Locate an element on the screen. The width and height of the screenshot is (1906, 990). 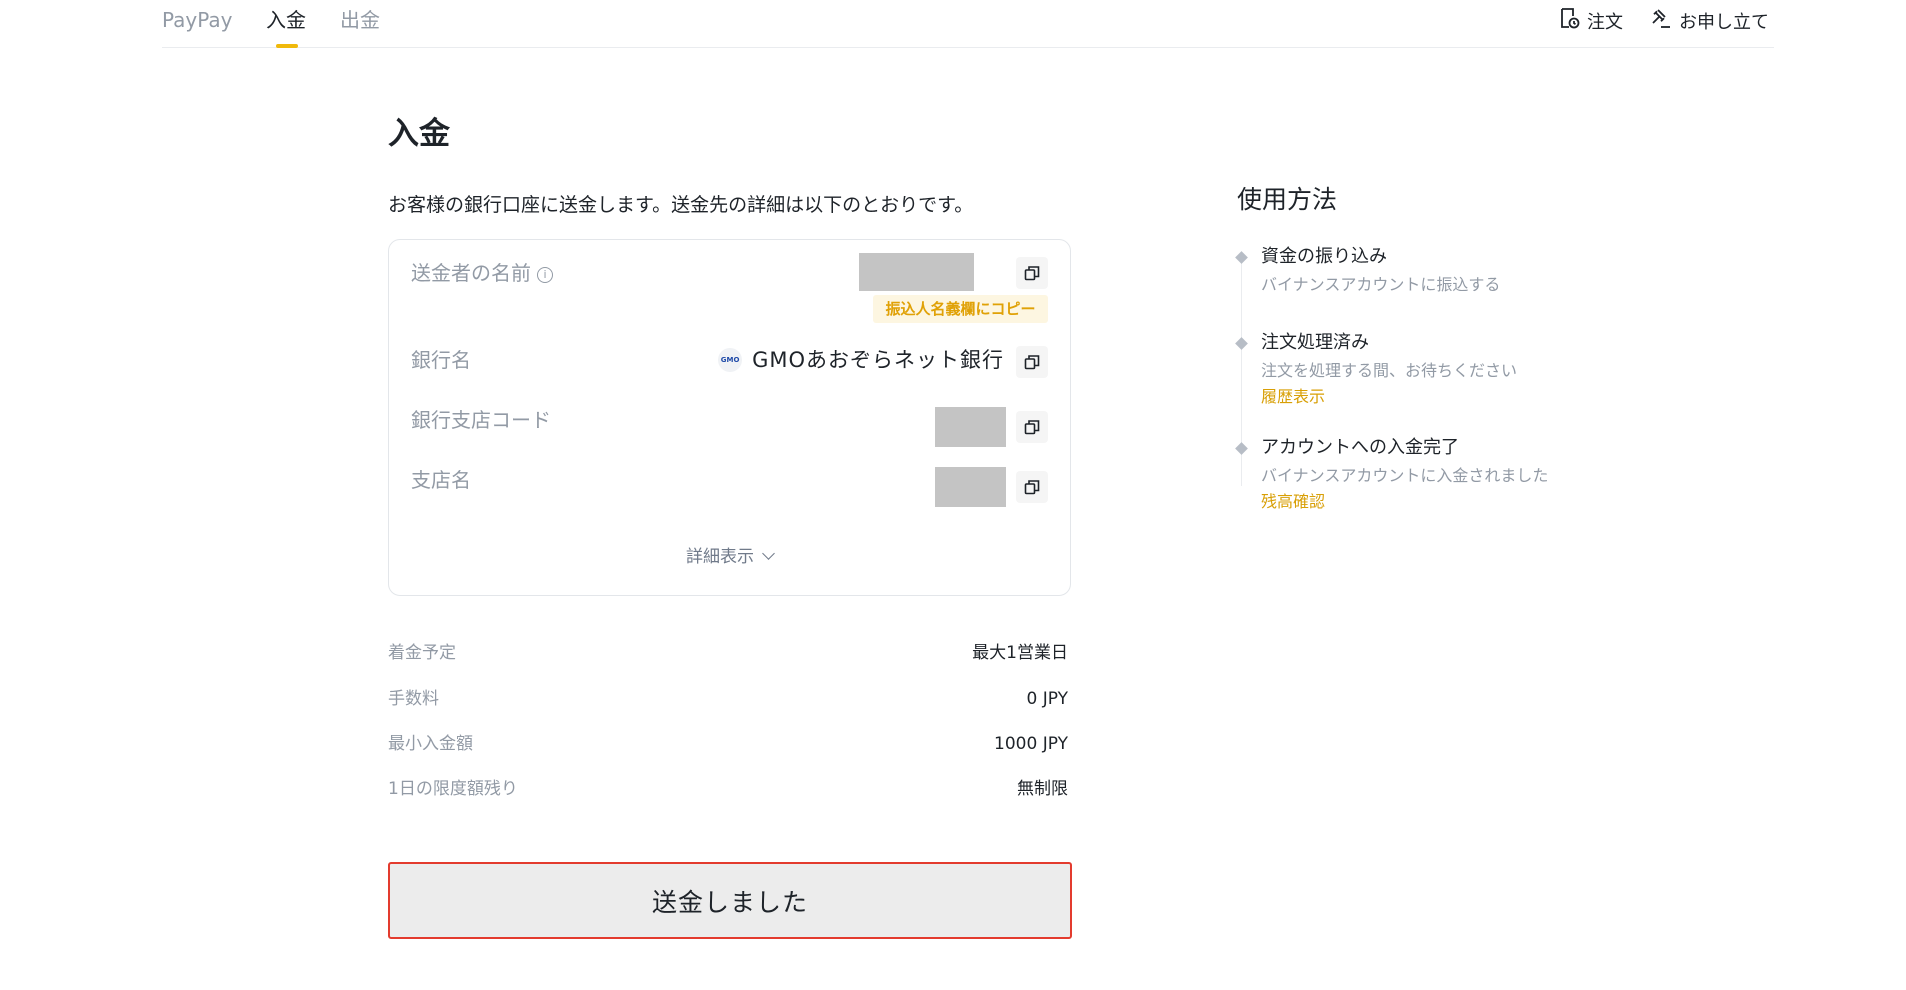
summary-value: 最大1営業日 is located at coordinates (1020, 653).